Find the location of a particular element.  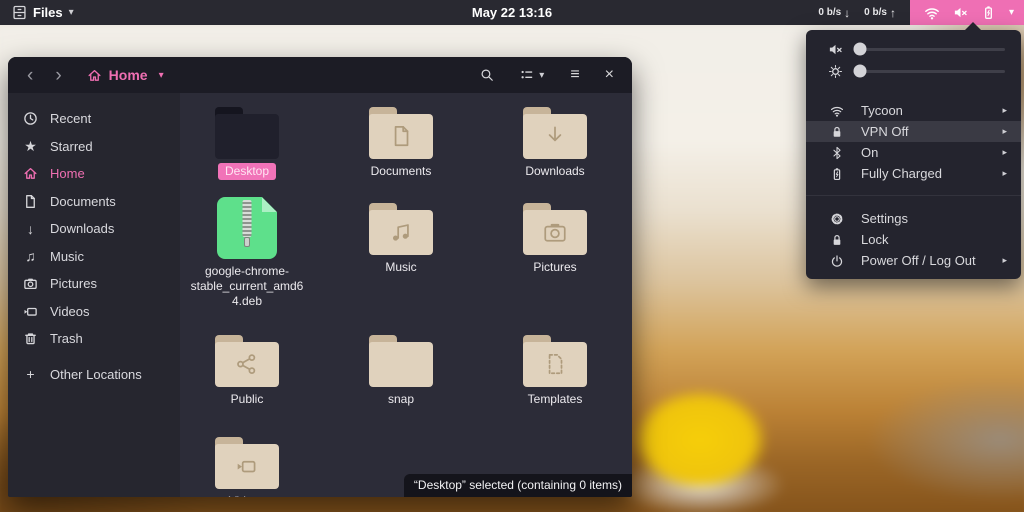

volume-slider-row is located at coordinates (913, 49).